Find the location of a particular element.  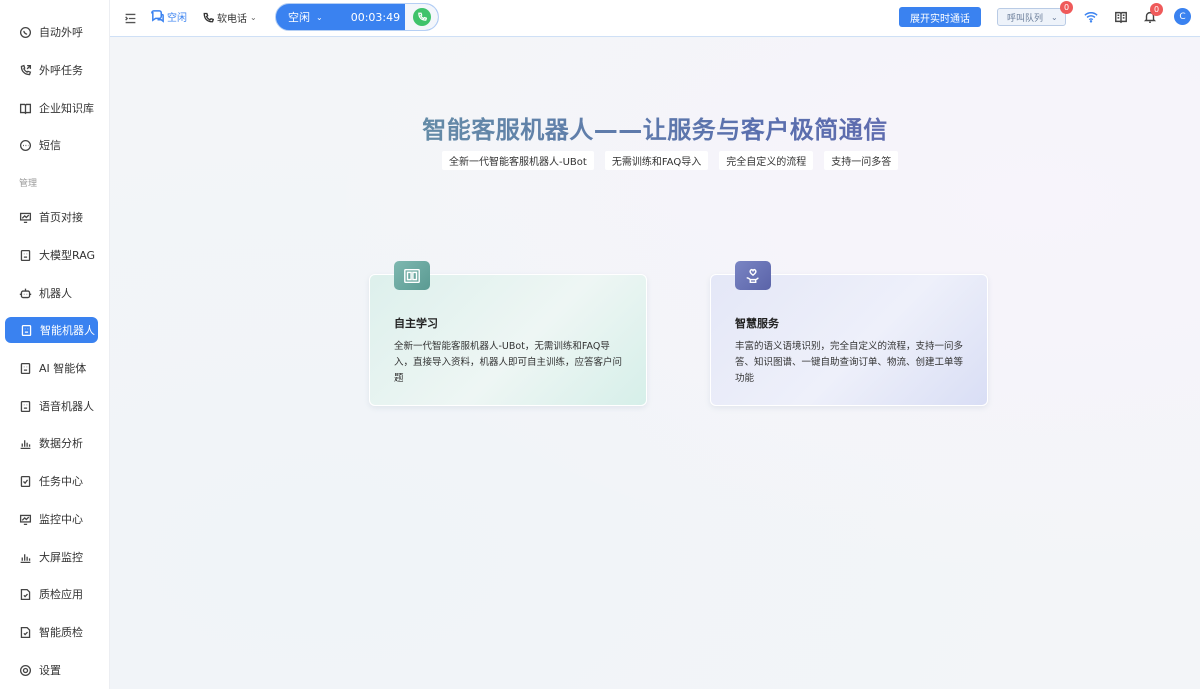

section-label-manage: 管理 is located at coordinates (28, 184).